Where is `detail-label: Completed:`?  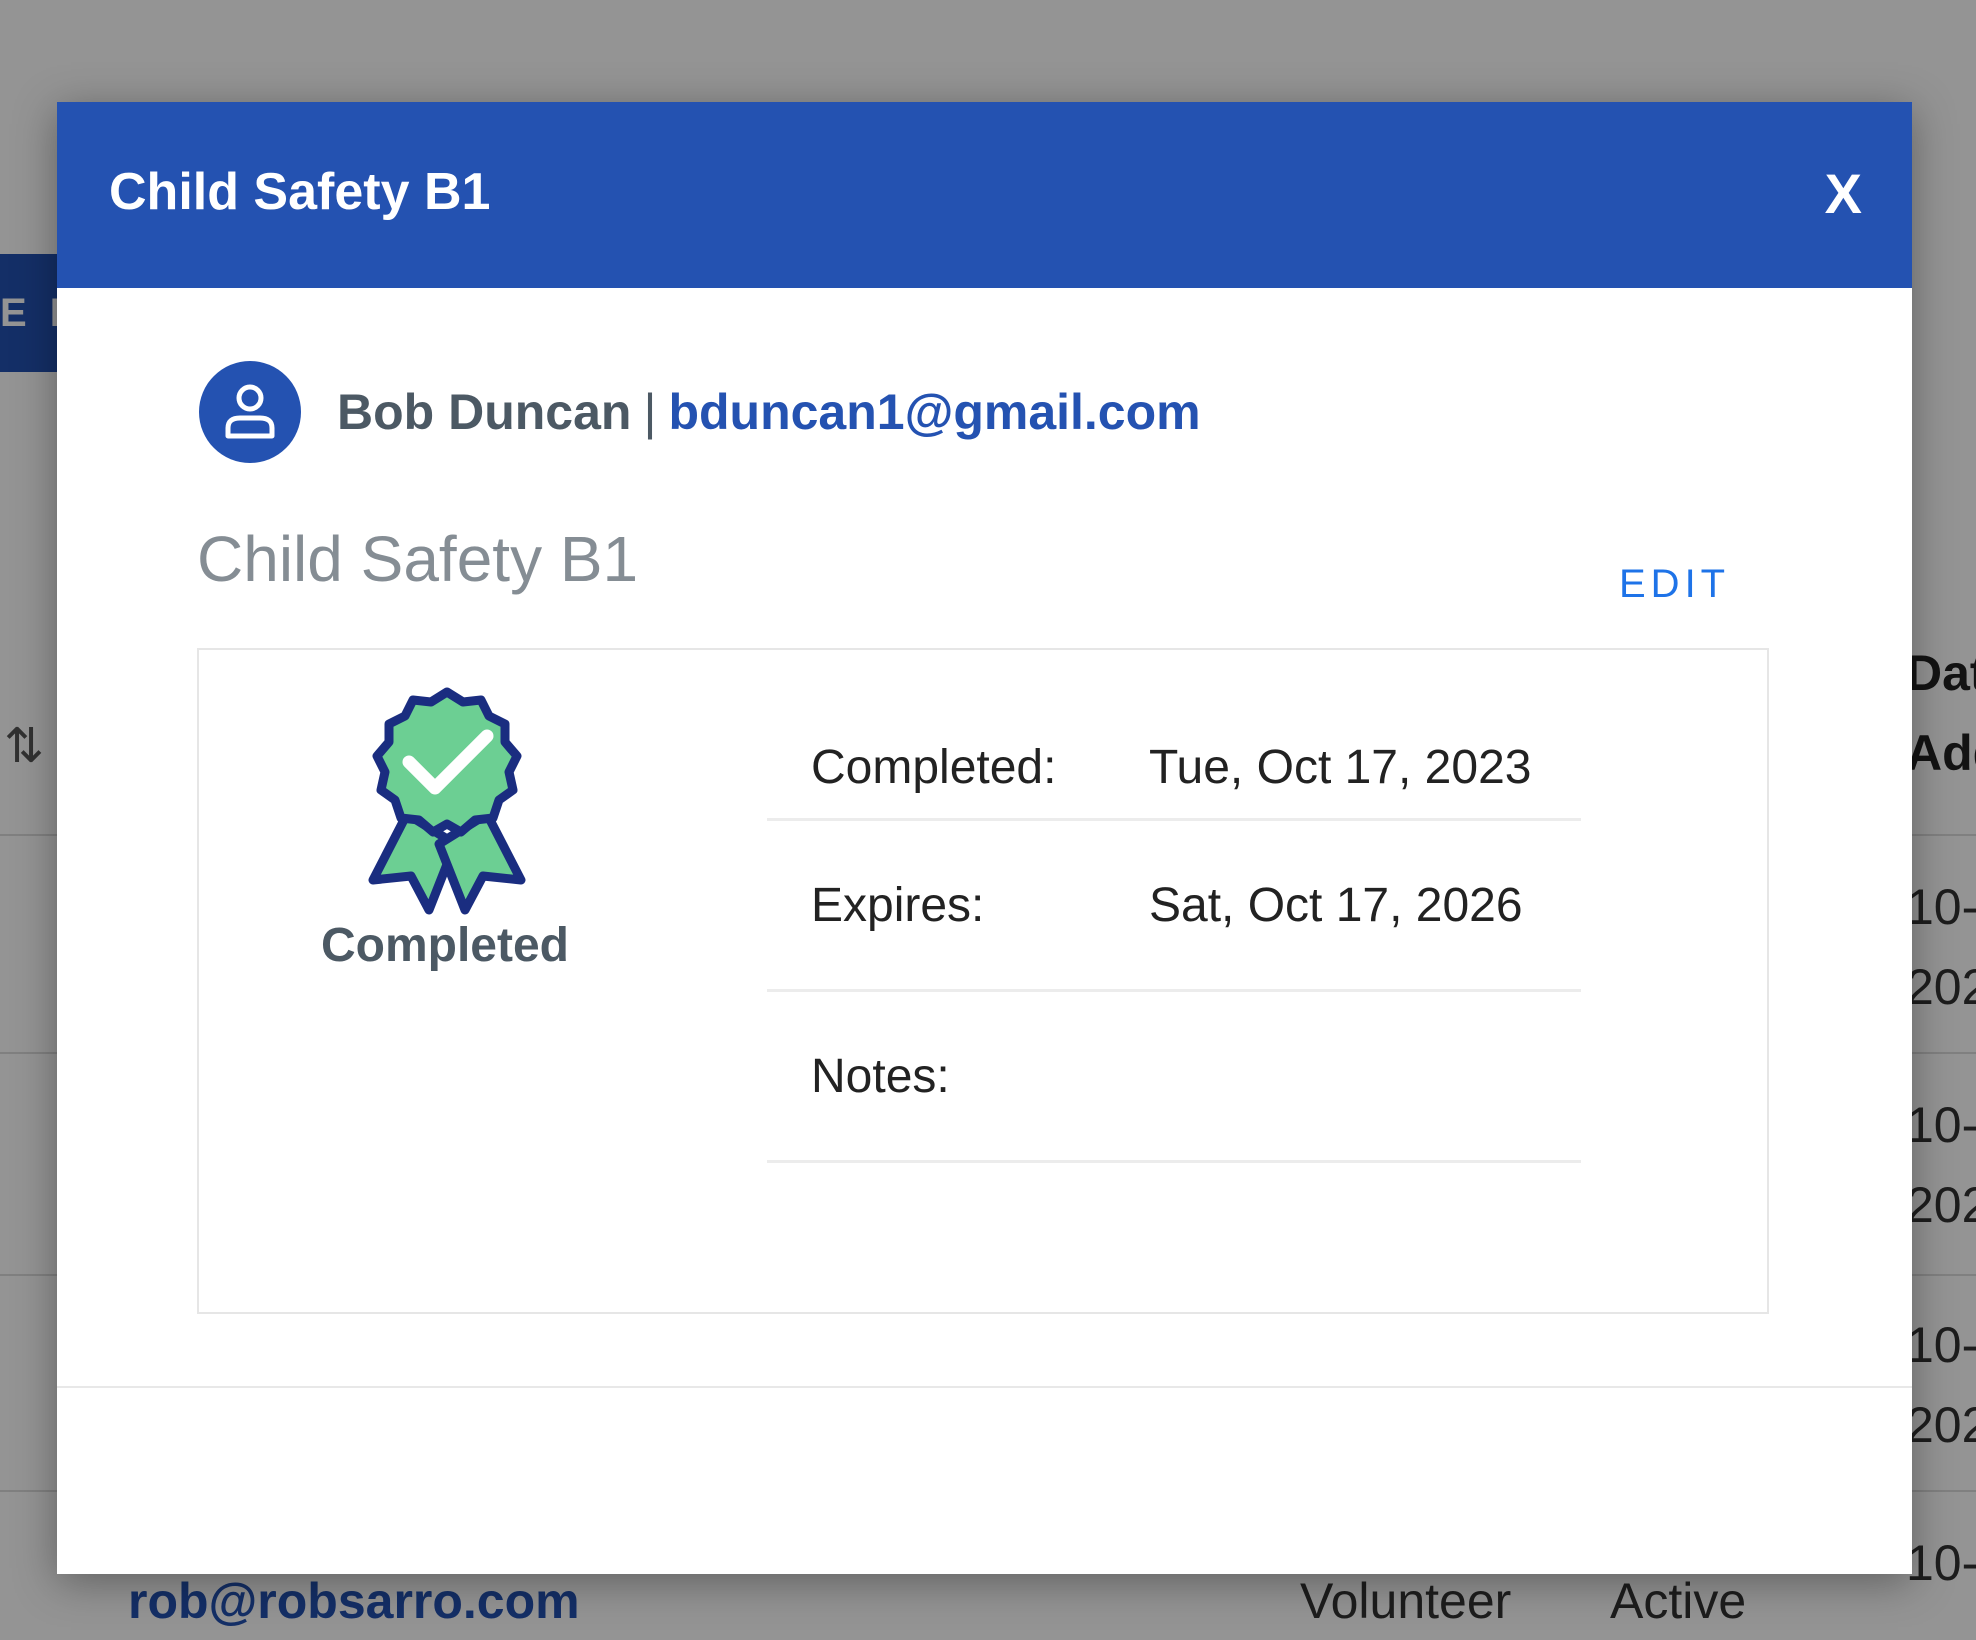
detail-label: Completed: is located at coordinates (934, 767).